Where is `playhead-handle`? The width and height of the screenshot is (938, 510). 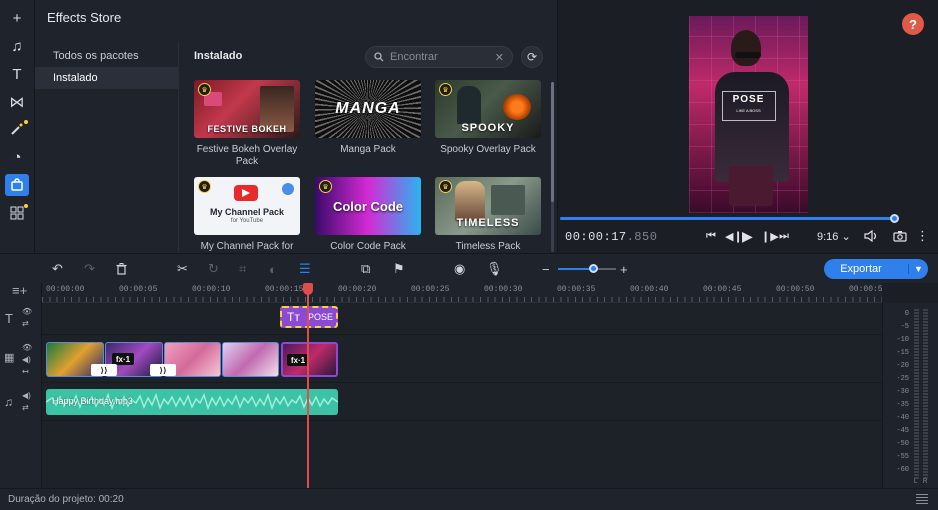 playhead-handle is located at coordinates (308, 289).